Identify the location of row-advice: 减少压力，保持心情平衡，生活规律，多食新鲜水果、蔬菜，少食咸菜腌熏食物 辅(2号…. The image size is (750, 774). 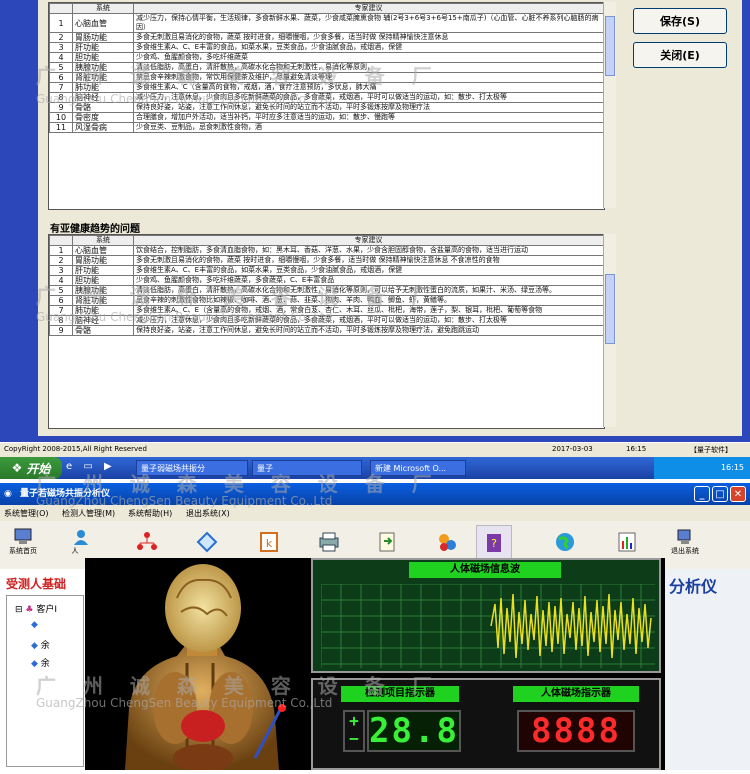
(368, 23).